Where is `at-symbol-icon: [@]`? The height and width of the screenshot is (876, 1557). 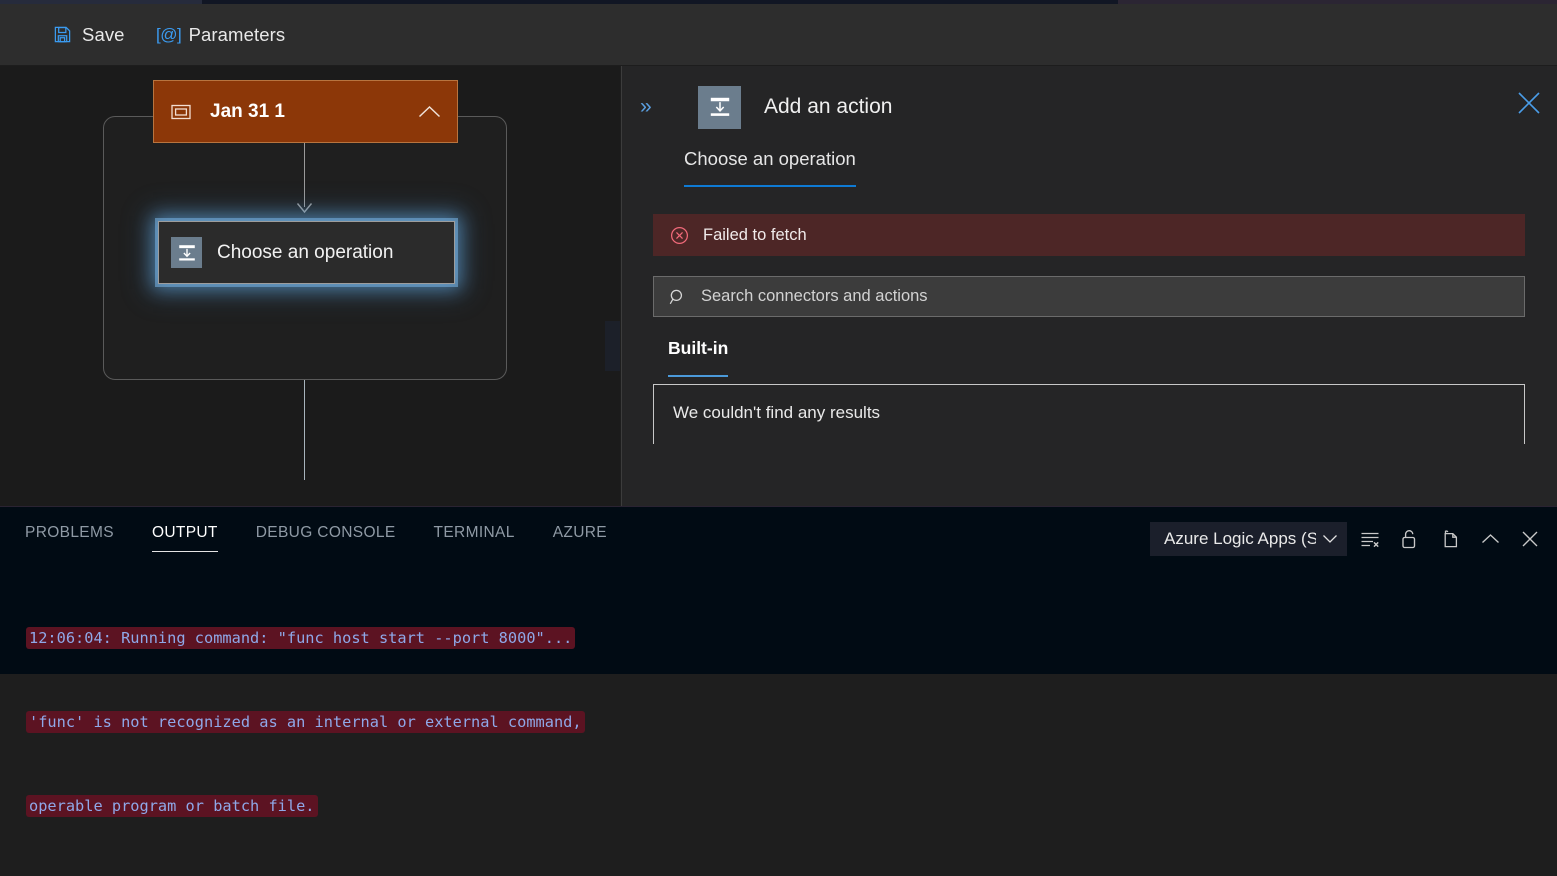
at-symbol-icon: [@] is located at coordinates (168, 34).